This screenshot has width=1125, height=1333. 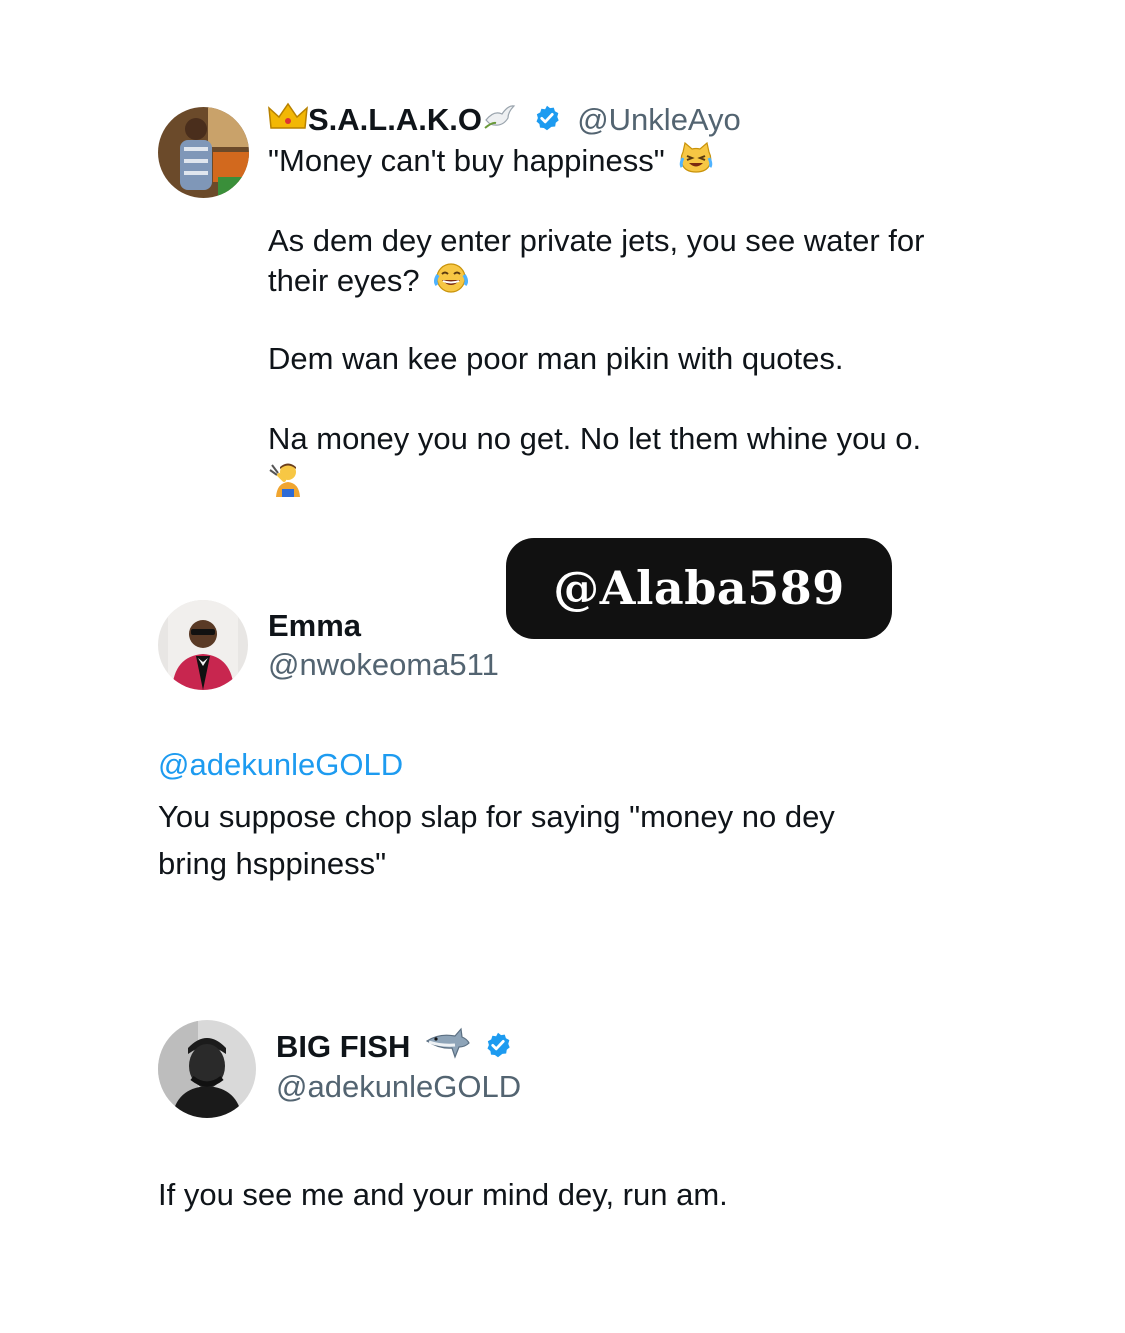 What do you see at coordinates (383, 665) in the screenshot?
I see `handle: @nwokeoma511` at bounding box center [383, 665].